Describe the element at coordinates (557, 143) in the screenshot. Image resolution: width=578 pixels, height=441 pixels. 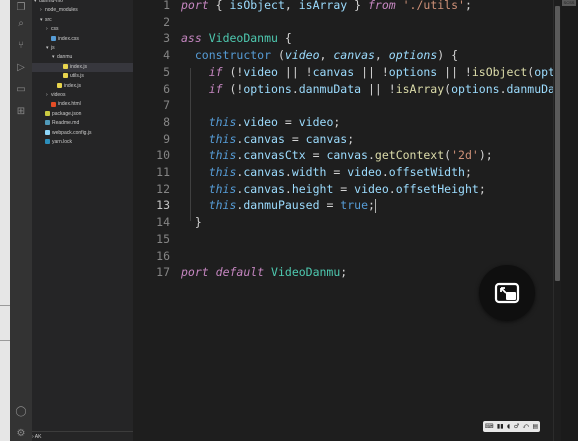
I see `scrollbar-thumb` at that location.